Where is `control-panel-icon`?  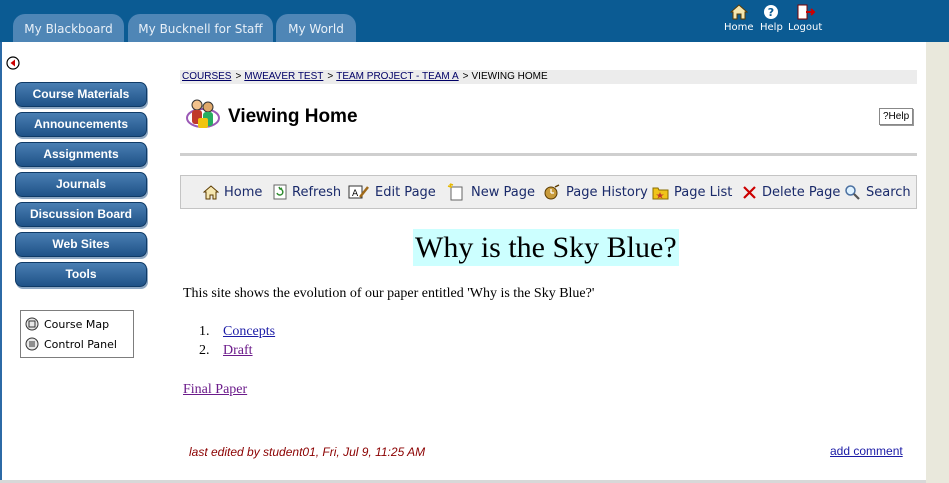
control-panel-icon is located at coordinates (32, 344).